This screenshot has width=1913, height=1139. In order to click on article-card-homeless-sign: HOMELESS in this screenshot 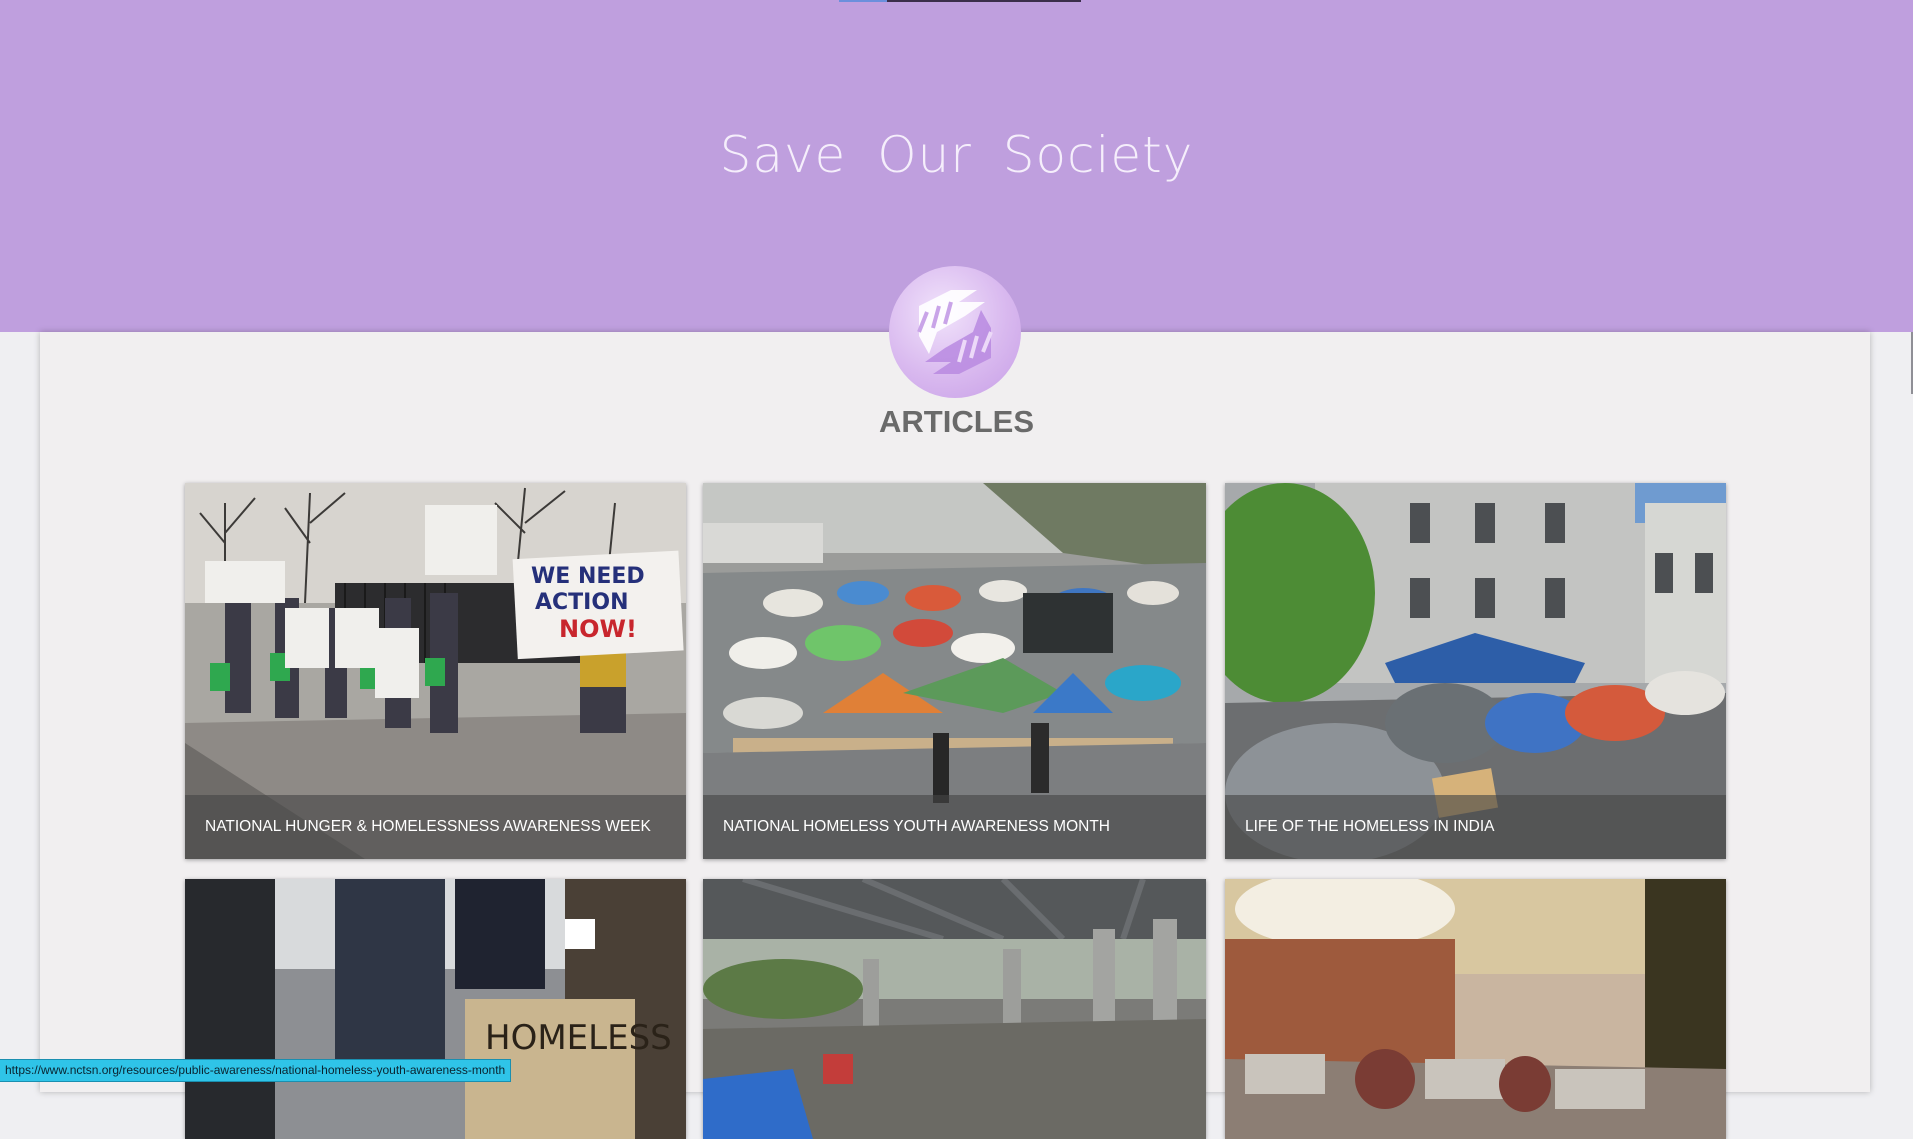, I will do `click(435, 1009)`.